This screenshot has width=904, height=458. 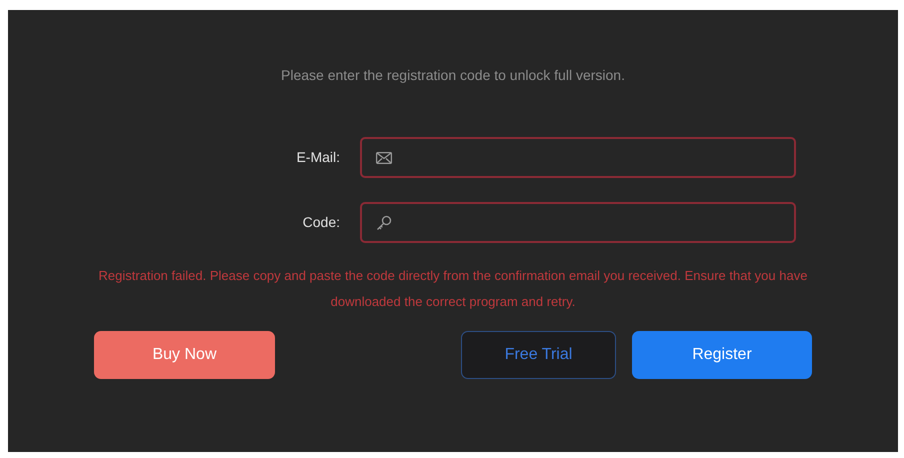 What do you see at coordinates (453, 75) in the screenshot?
I see `prompt-text: Please enter the registration code to unlock full version.` at bounding box center [453, 75].